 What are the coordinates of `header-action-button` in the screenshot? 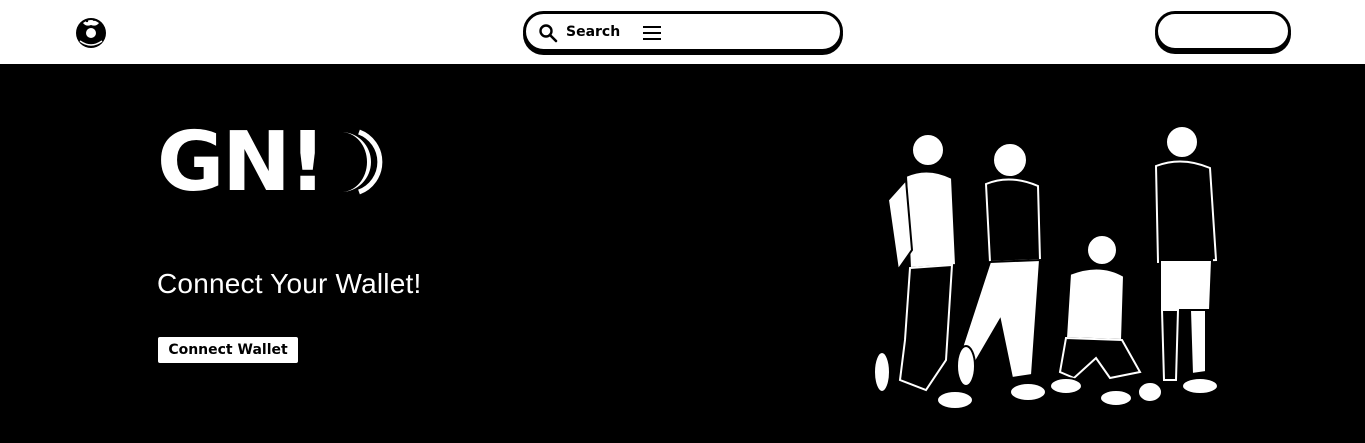 It's located at (1223, 31).